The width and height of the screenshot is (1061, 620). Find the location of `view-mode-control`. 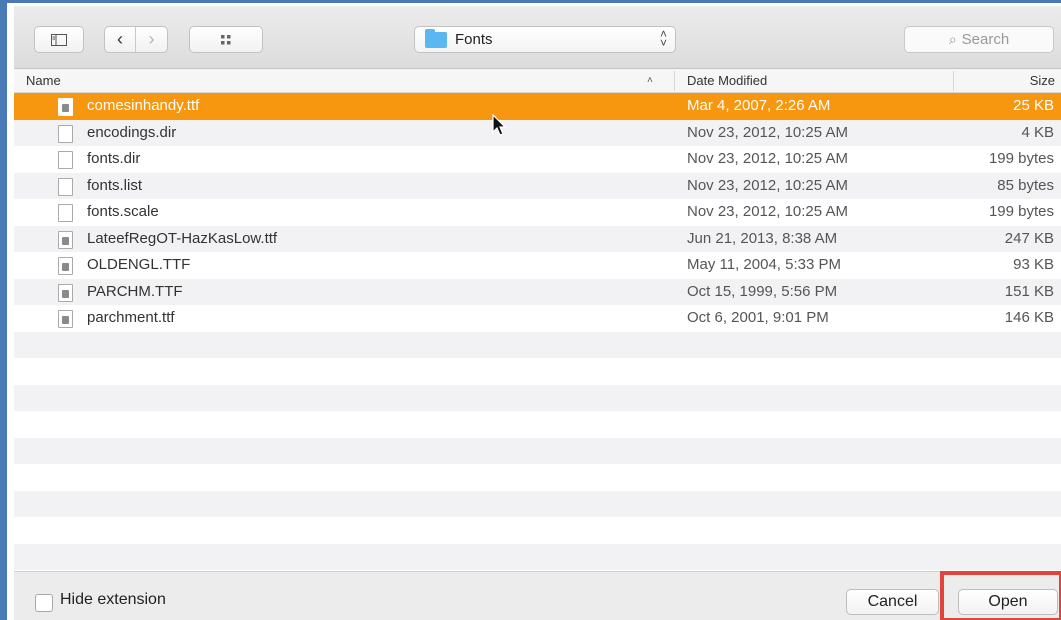

view-mode-control is located at coordinates (226, 39).